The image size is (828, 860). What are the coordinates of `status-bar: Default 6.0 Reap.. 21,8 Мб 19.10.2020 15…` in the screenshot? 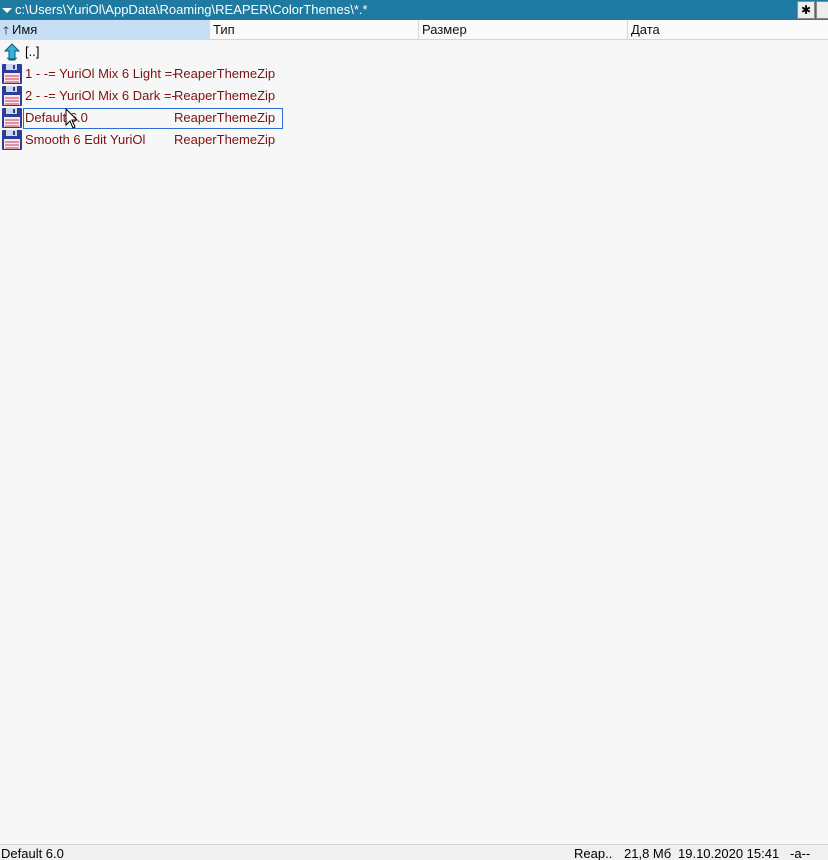 It's located at (414, 852).